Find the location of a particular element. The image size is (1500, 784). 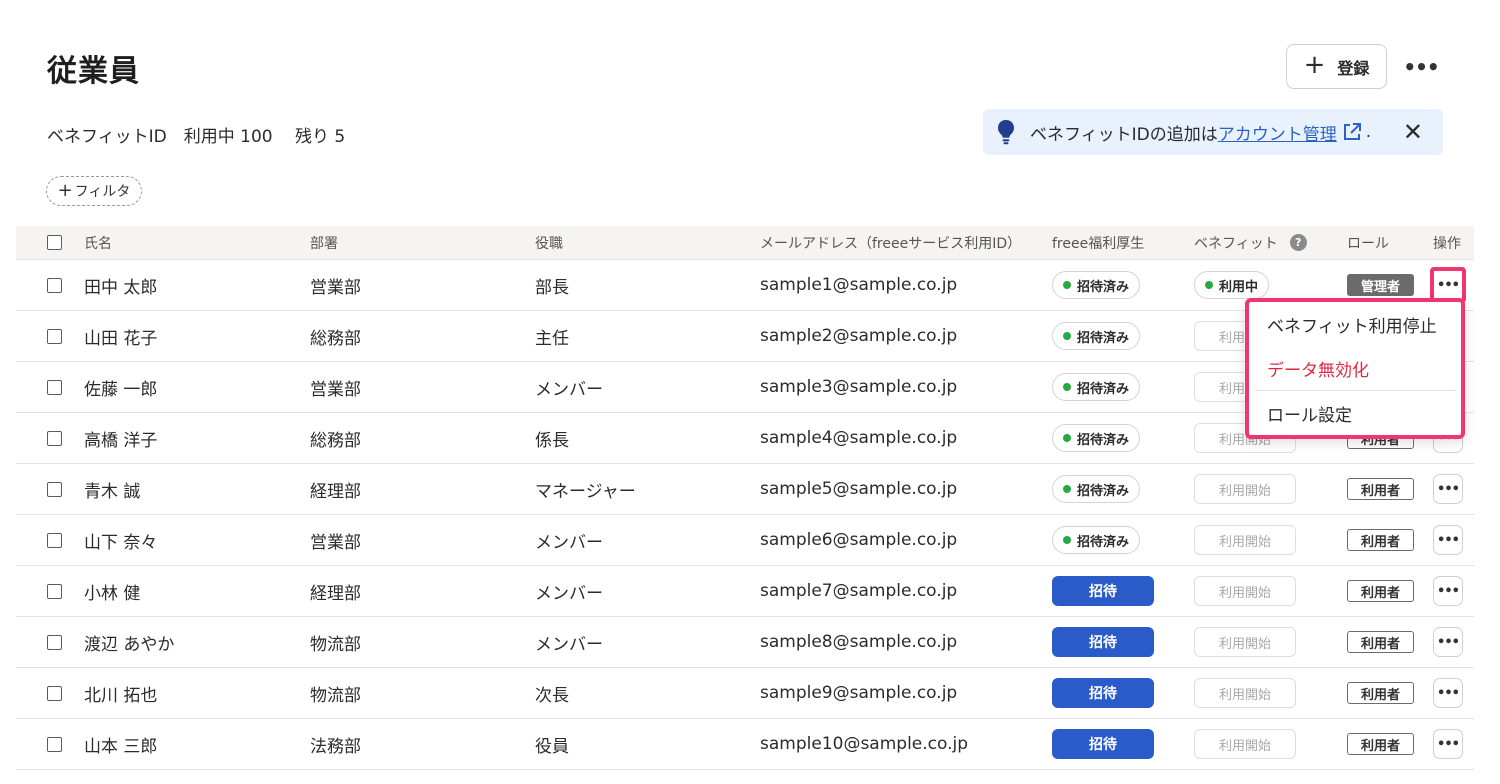

header-freee: freee福利厚生 is located at coordinates (1098, 243).